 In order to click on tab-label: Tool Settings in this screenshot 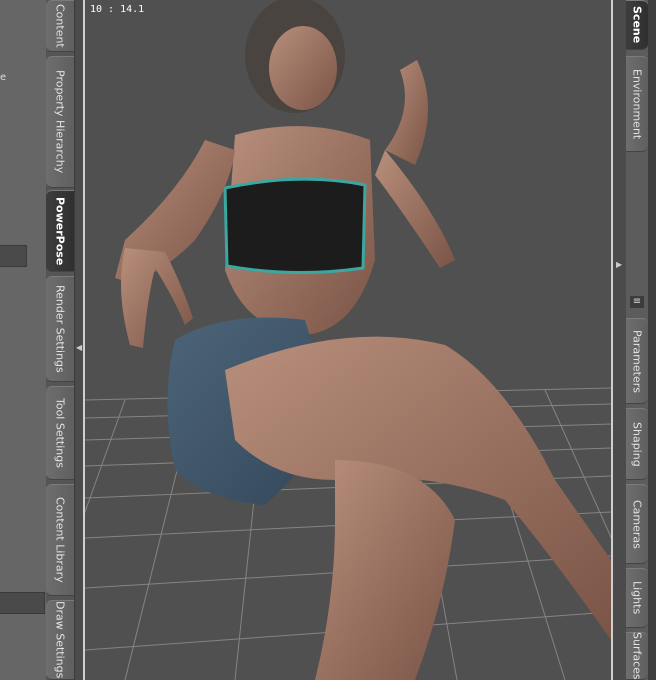, I will do `click(60, 433)`.